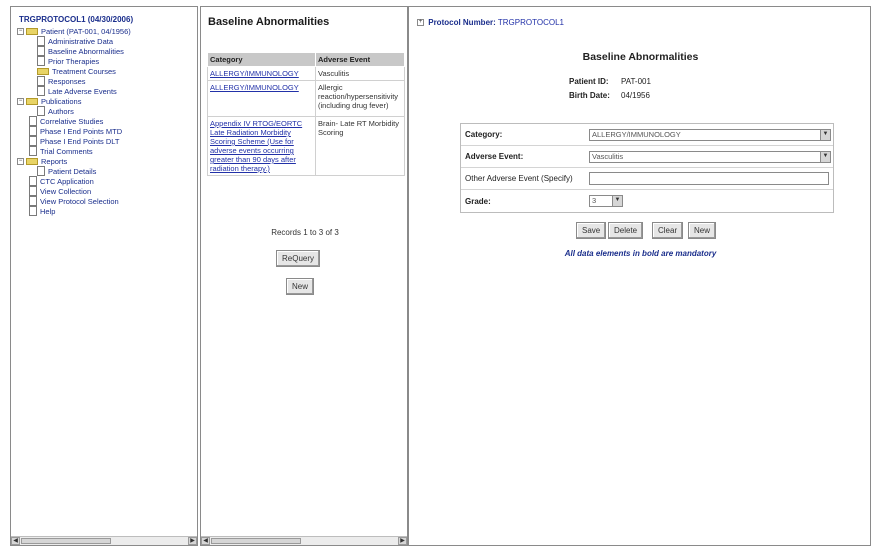 The width and height of the screenshot is (879, 550). What do you see at coordinates (106, 201) in the screenshot?
I see `tree-item-view-protocol-selection: View Protocol Selection` at bounding box center [106, 201].